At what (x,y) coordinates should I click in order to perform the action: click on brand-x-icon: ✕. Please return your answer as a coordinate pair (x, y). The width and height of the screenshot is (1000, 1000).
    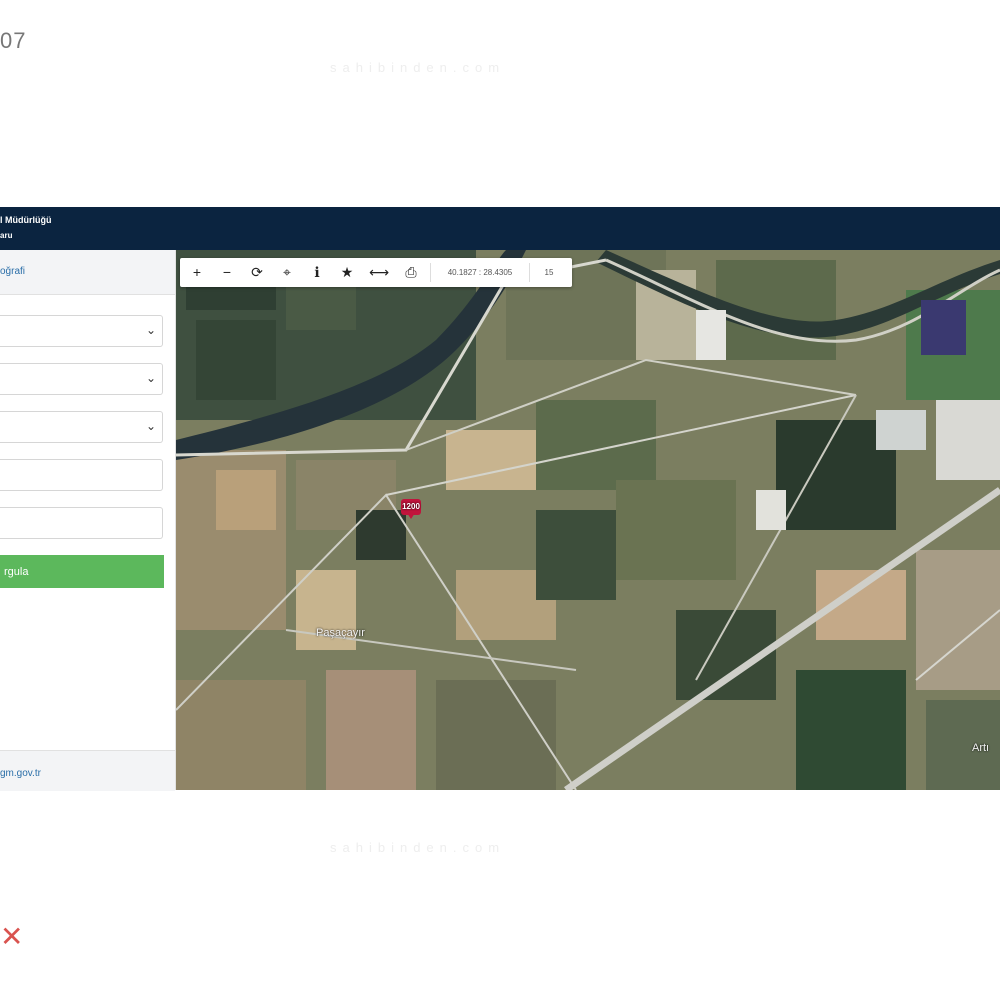
    Looking at the image, I should click on (12, 936).